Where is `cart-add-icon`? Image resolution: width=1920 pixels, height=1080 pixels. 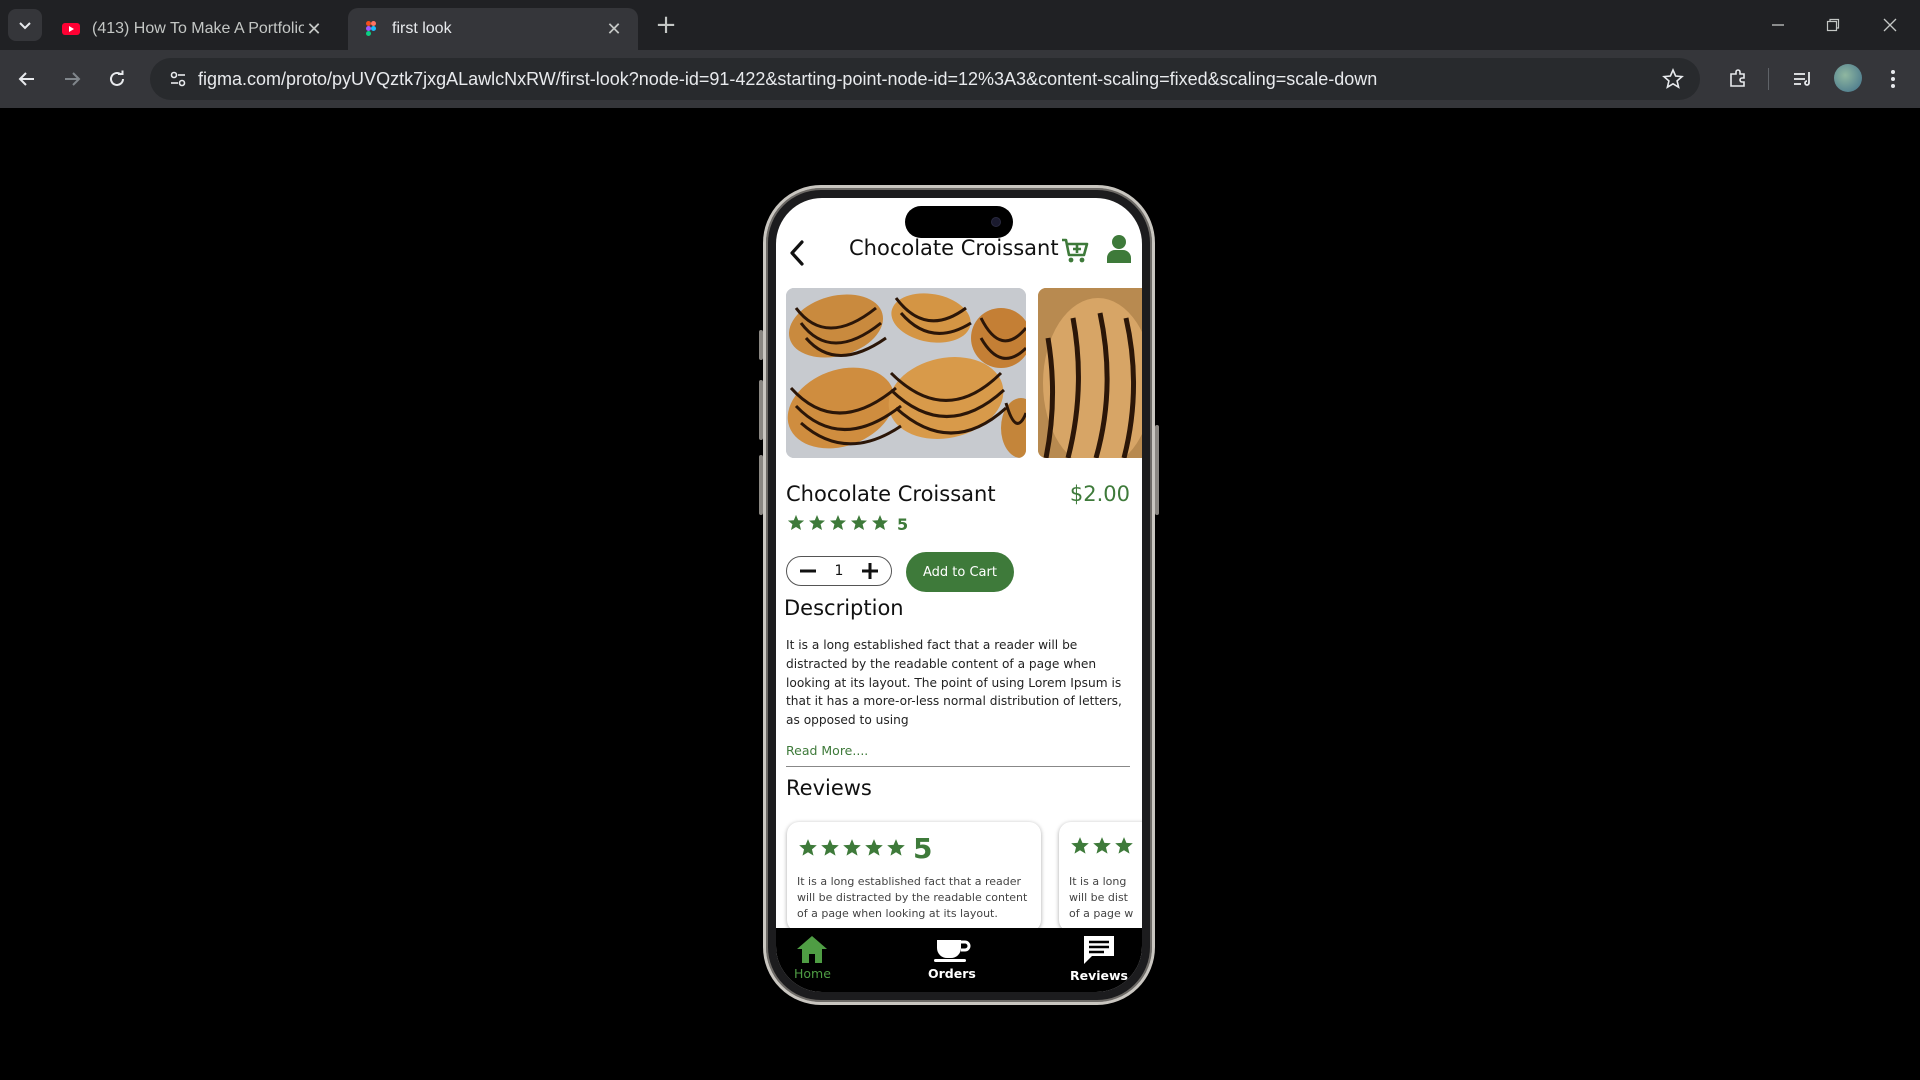 cart-add-icon is located at coordinates (1075, 251).